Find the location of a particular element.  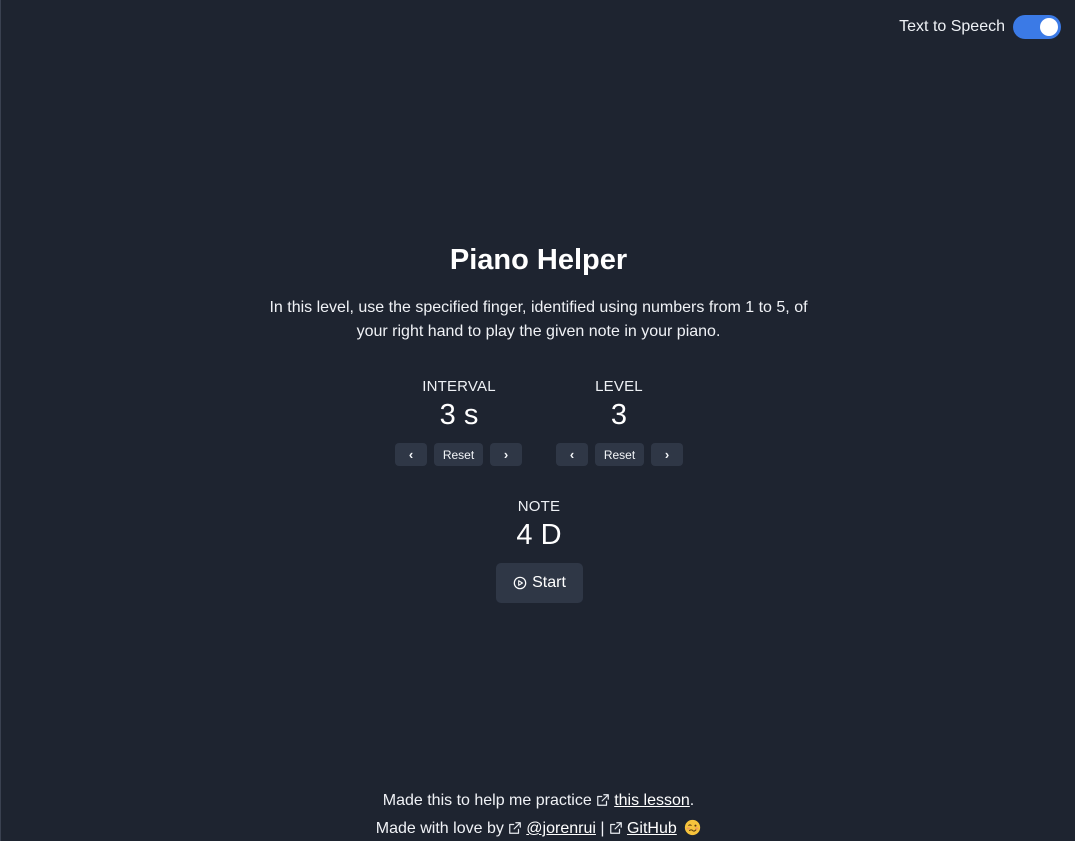

lesson-link: this lesson is located at coordinates (652, 800).